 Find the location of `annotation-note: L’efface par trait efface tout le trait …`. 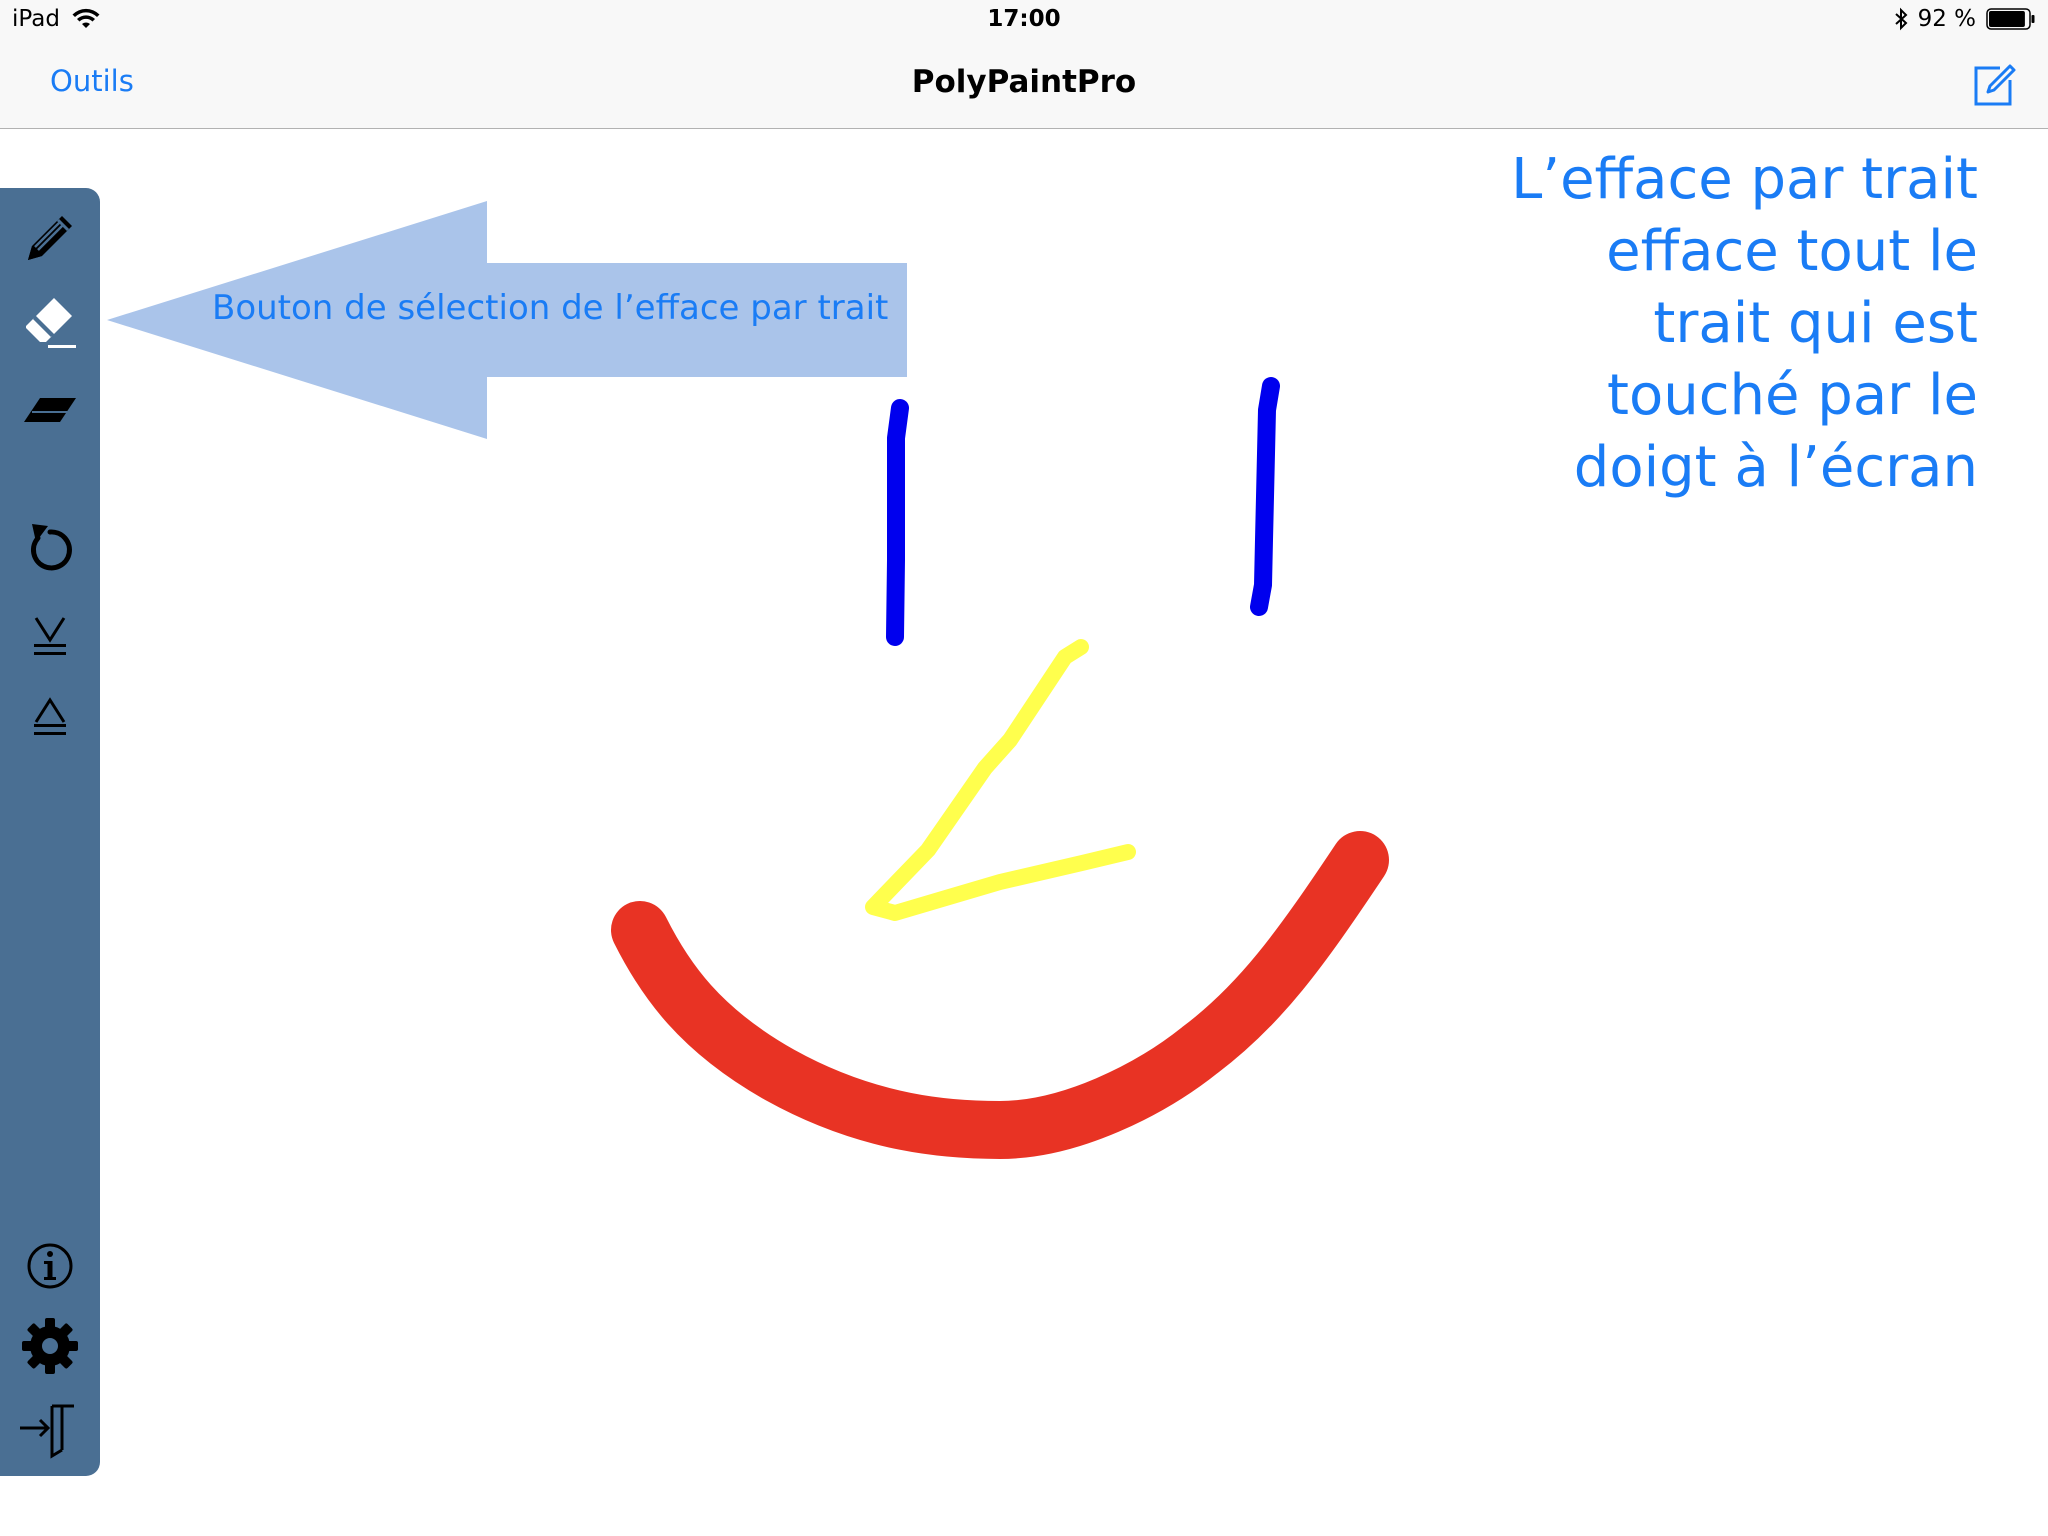

annotation-note: L’efface par trait efface tout le trait … is located at coordinates (1698, 324).